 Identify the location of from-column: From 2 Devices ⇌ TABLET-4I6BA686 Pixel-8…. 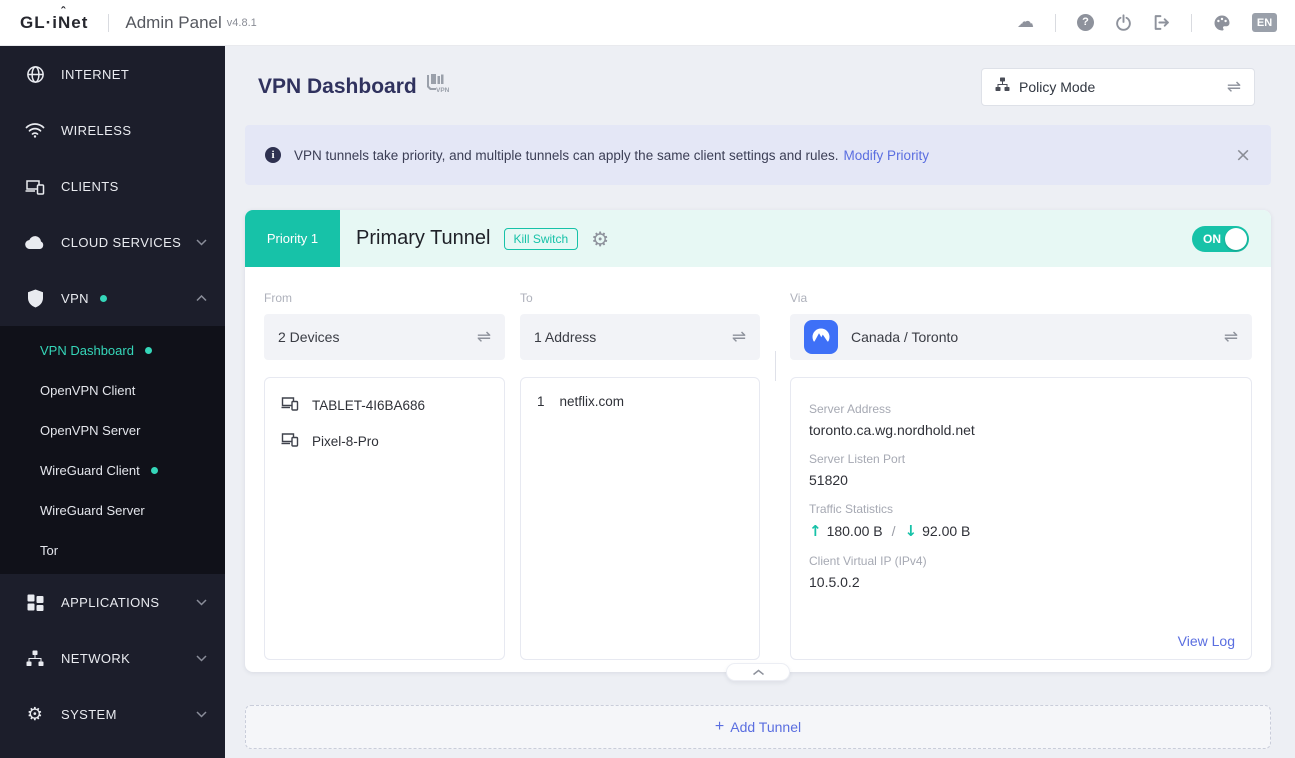
(384, 475).